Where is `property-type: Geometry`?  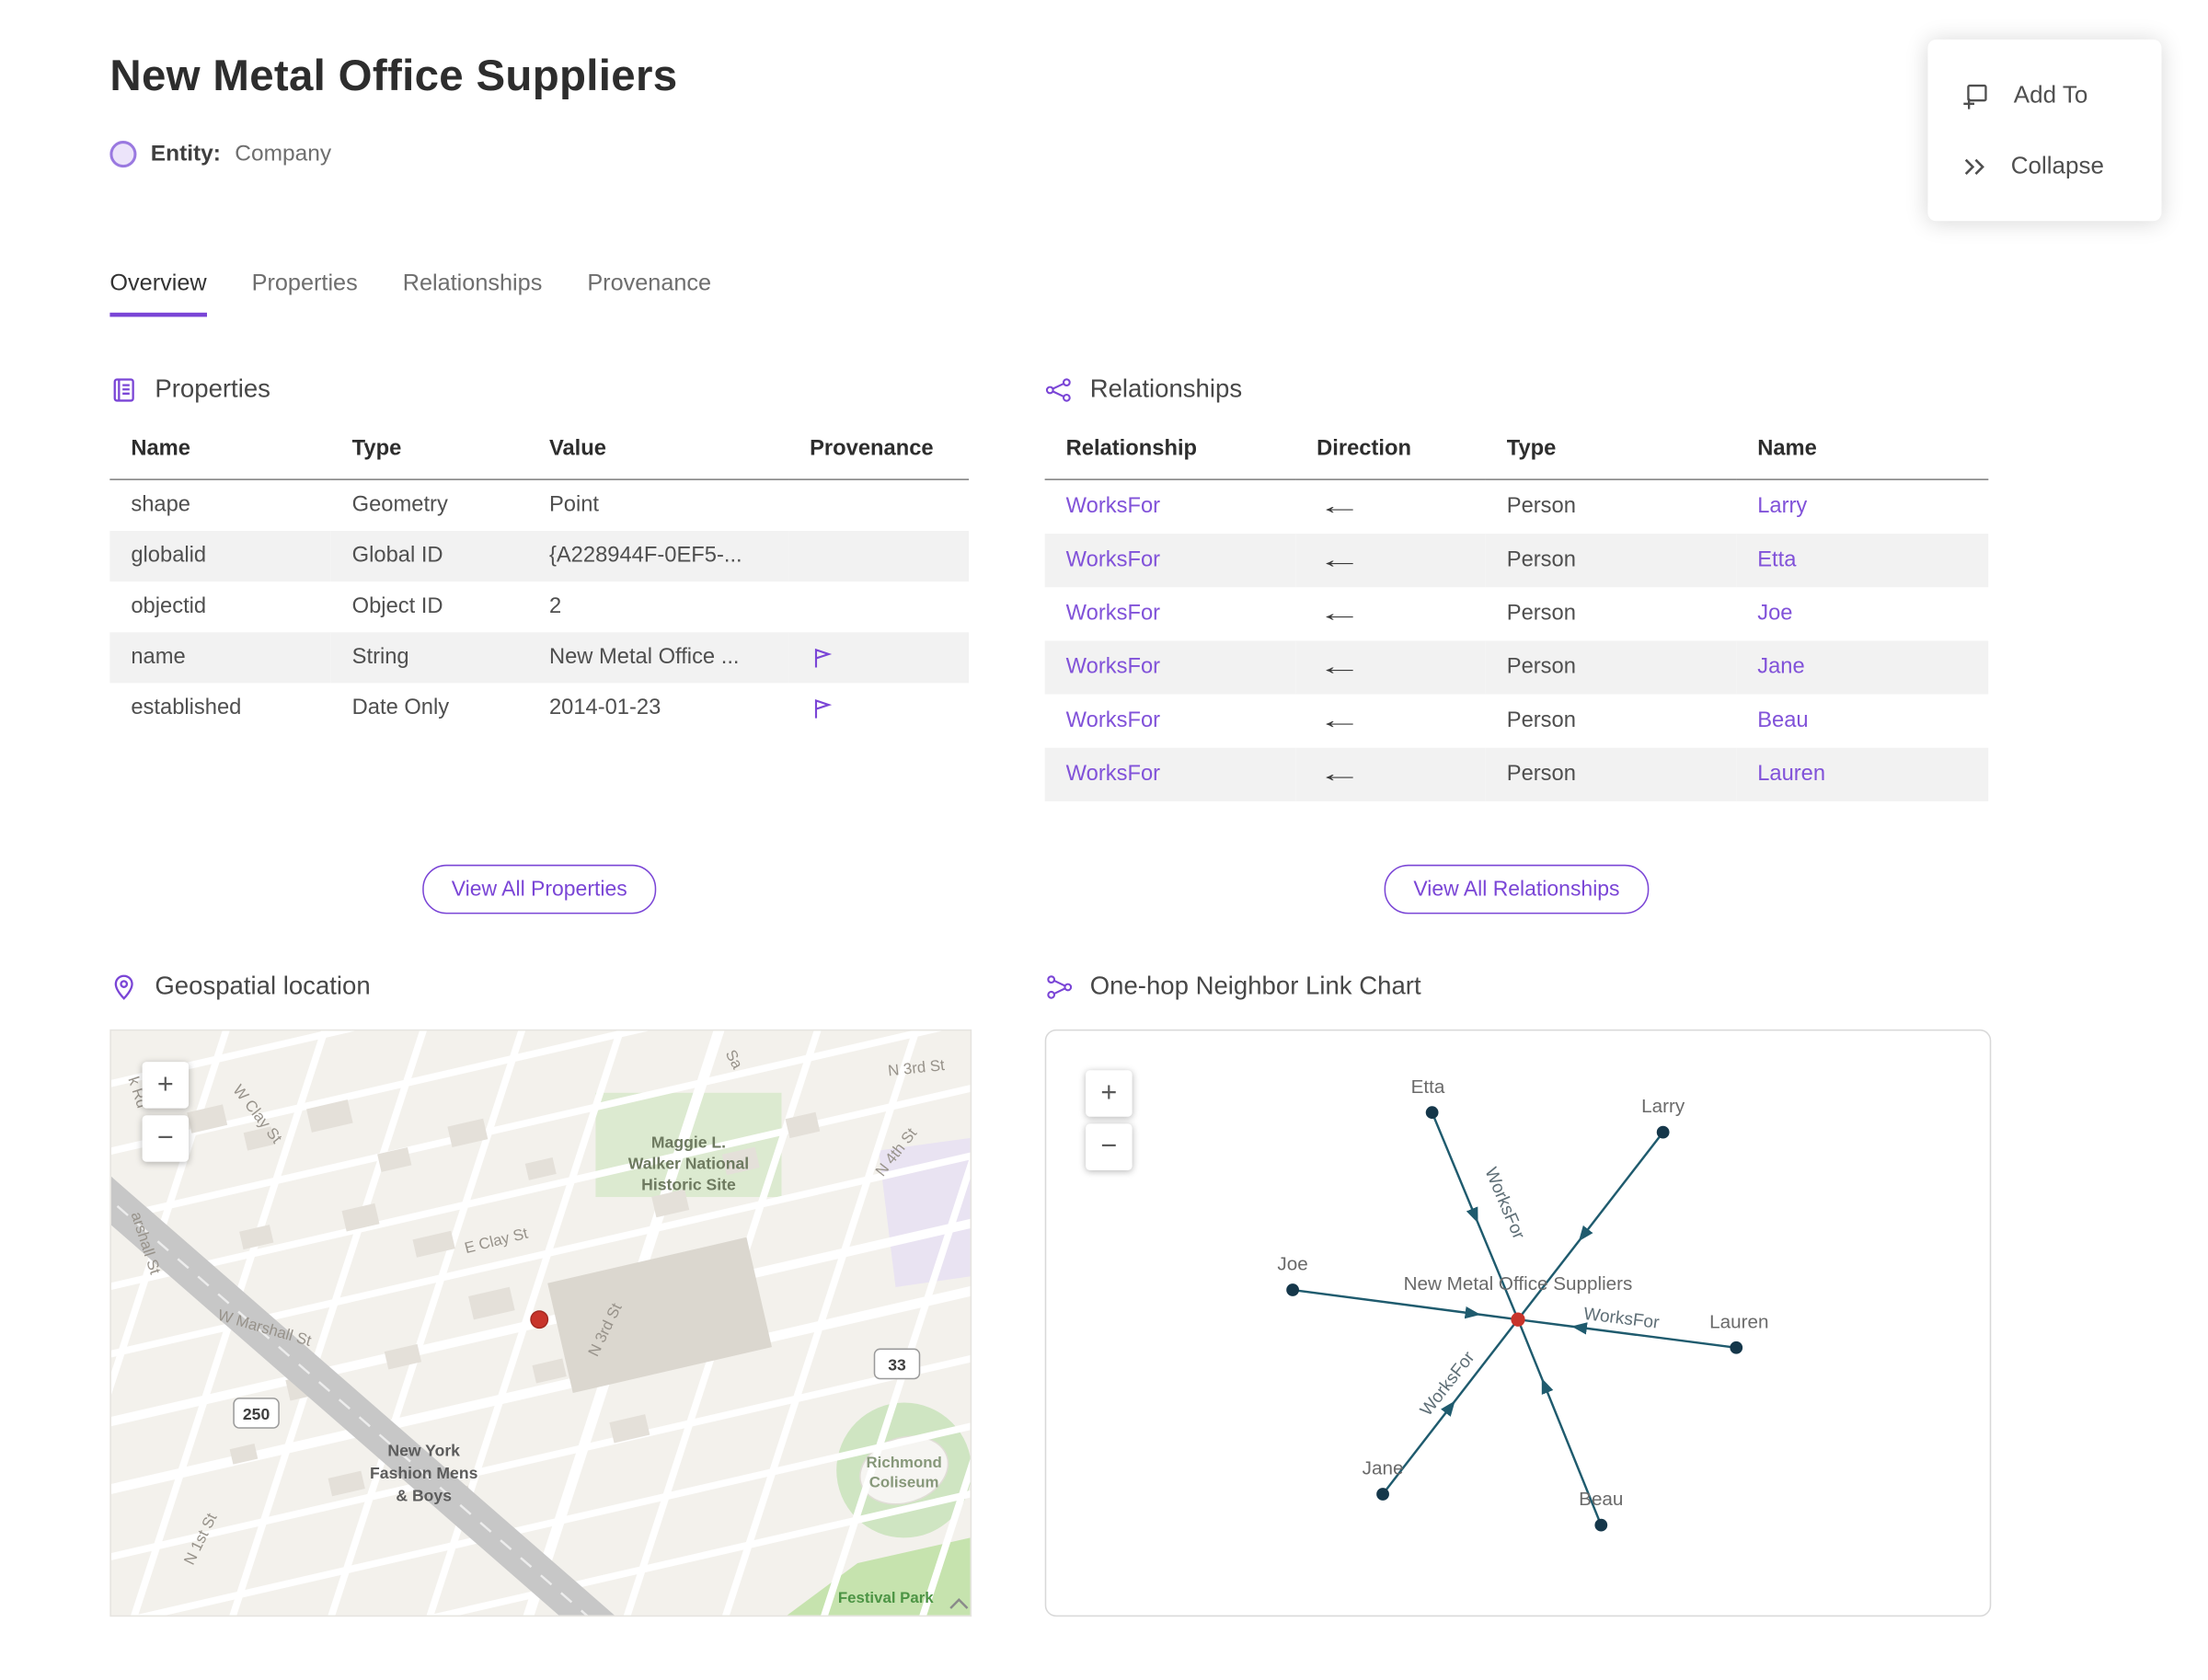
property-type: Geometry is located at coordinates (399, 504).